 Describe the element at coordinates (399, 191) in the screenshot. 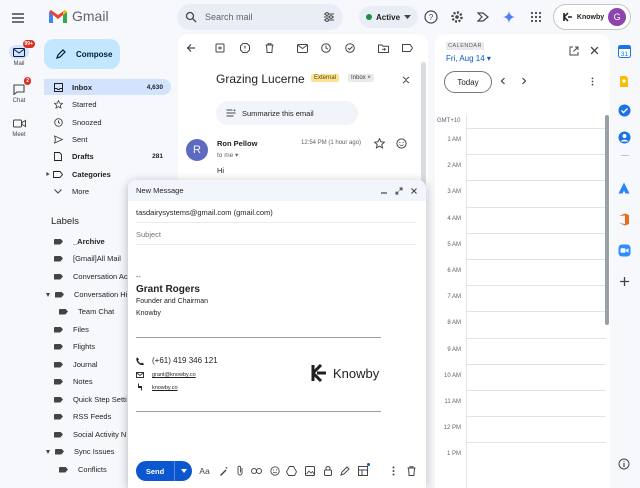

I see `fullscreen-button` at that location.